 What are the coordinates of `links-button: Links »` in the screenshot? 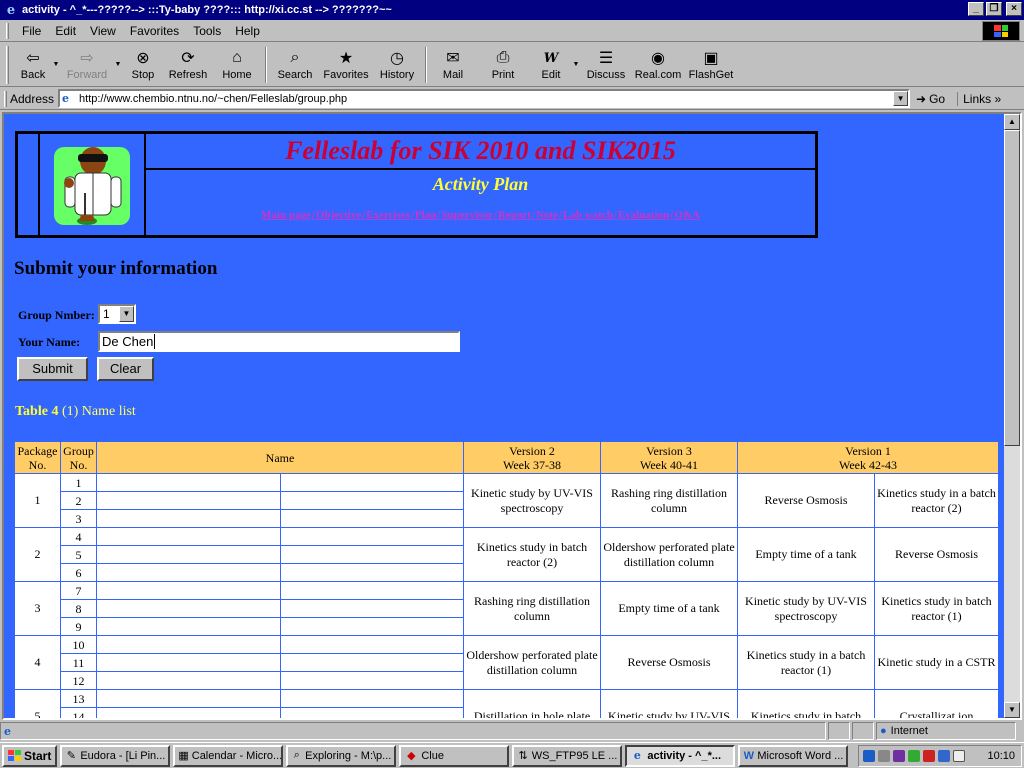 It's located at (979, 98).